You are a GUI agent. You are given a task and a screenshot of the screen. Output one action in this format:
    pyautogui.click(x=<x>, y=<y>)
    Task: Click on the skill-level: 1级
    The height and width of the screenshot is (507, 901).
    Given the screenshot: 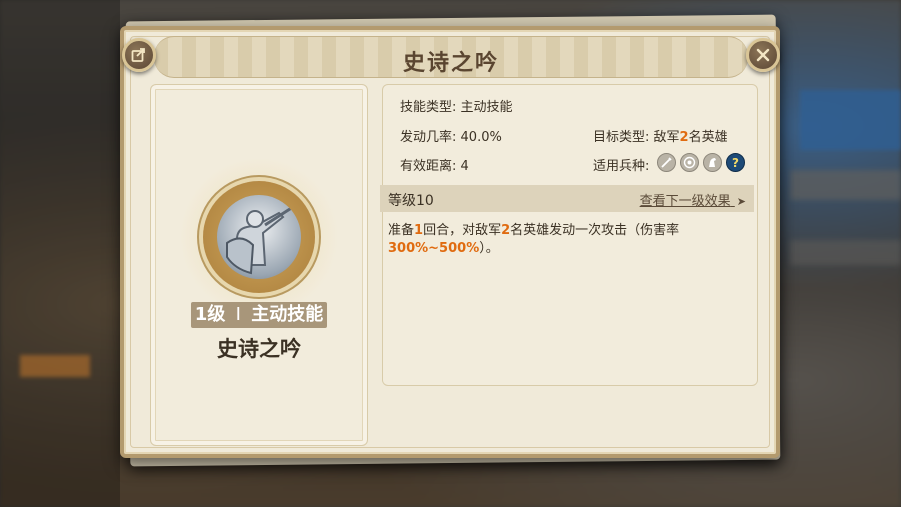 What is the action you would take?
    pyautogui.click(x=210, y=314)
    